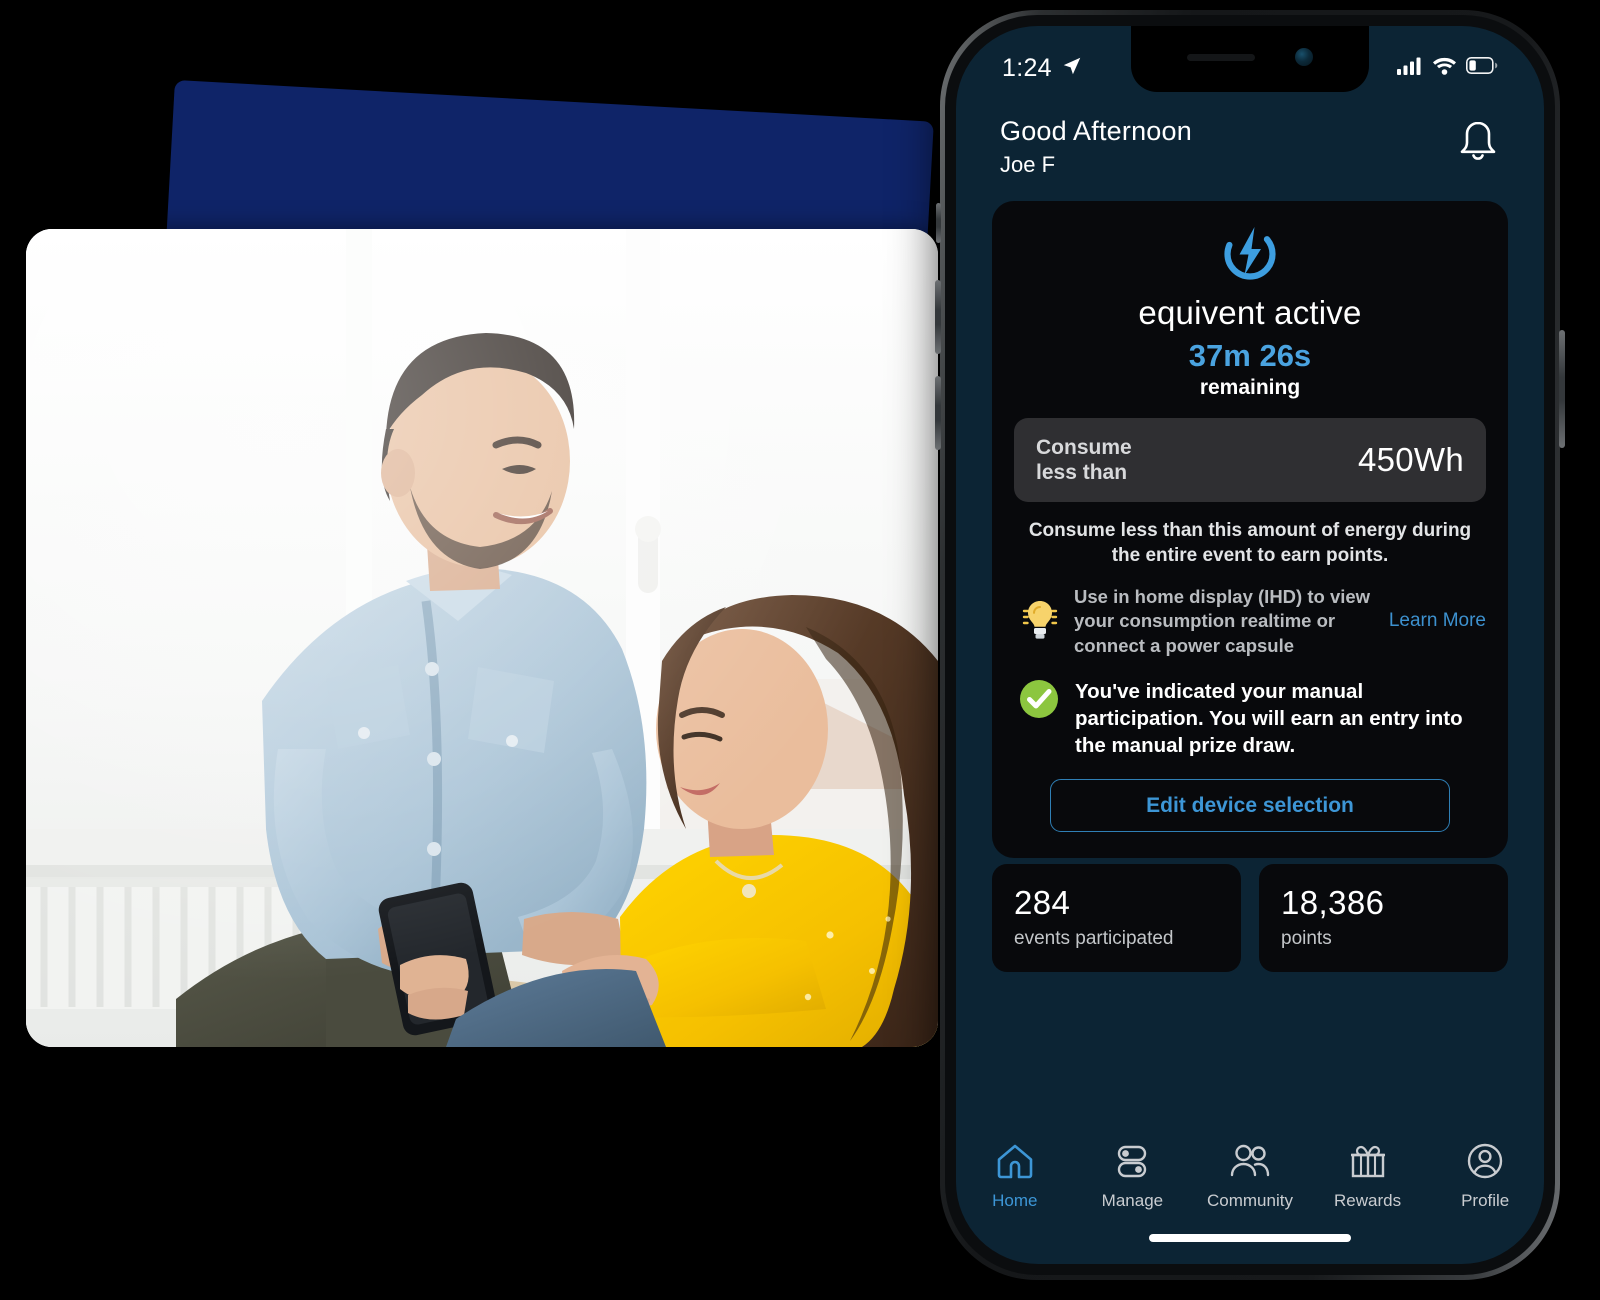 This screenshot has width=1600, height=1300. I want to click on tab-rewards: Rewards, so click(1368, 1176).